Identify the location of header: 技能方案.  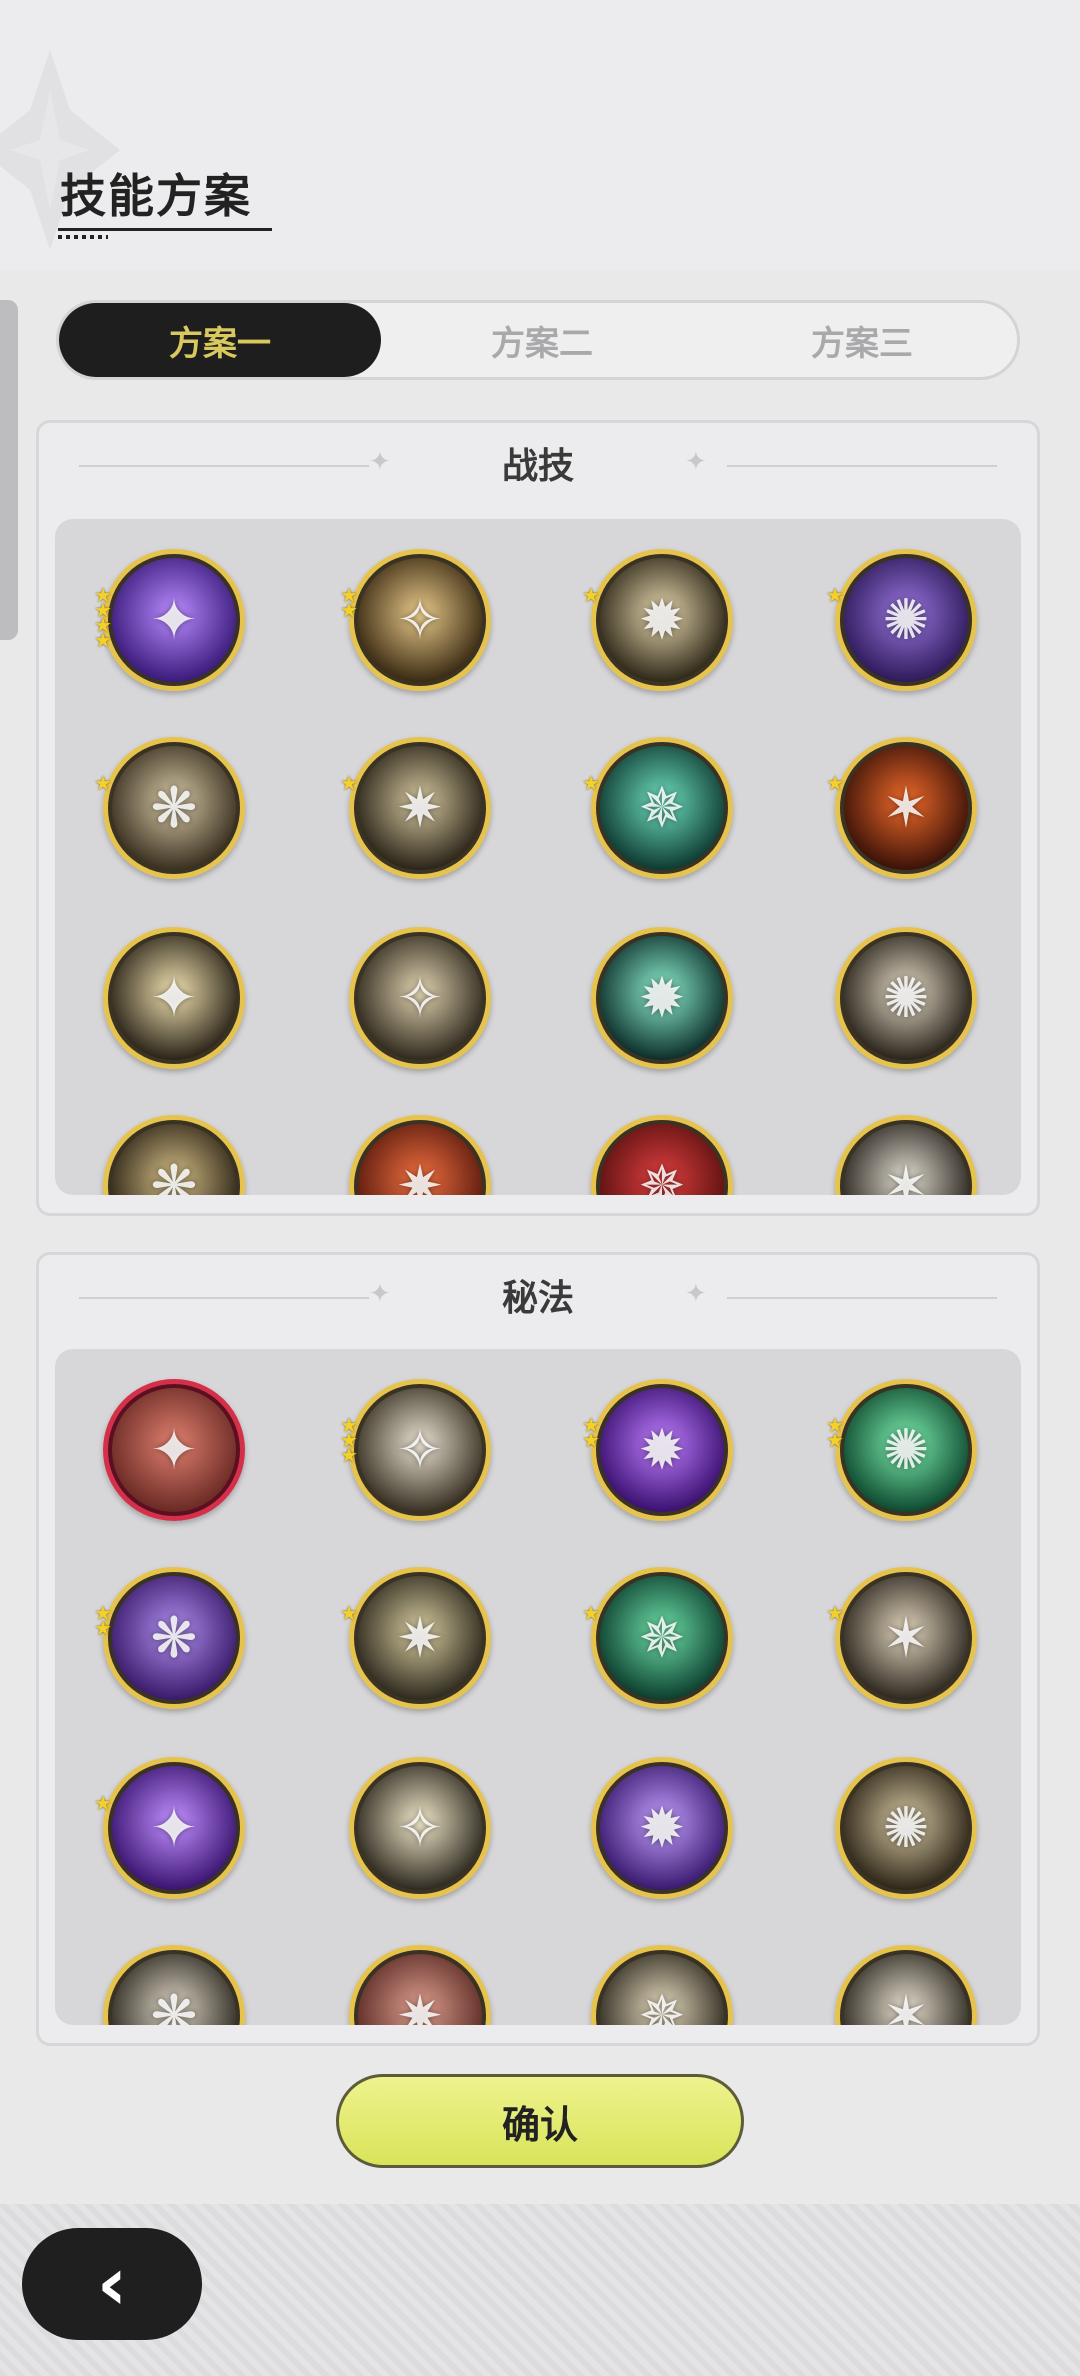
(540, 135).